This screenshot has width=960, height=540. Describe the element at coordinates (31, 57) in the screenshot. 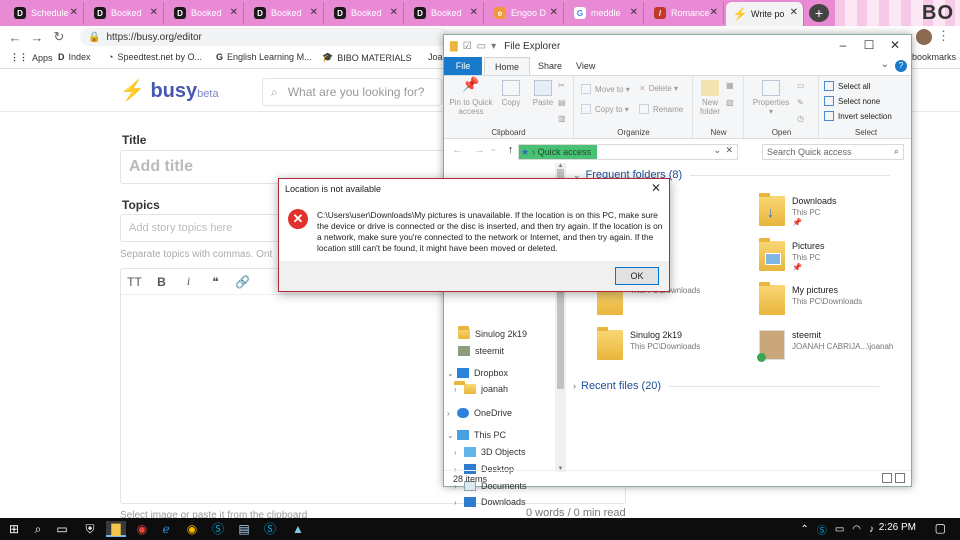

I see `bookmark-apps: ⋮⋮ Apps` at that location.